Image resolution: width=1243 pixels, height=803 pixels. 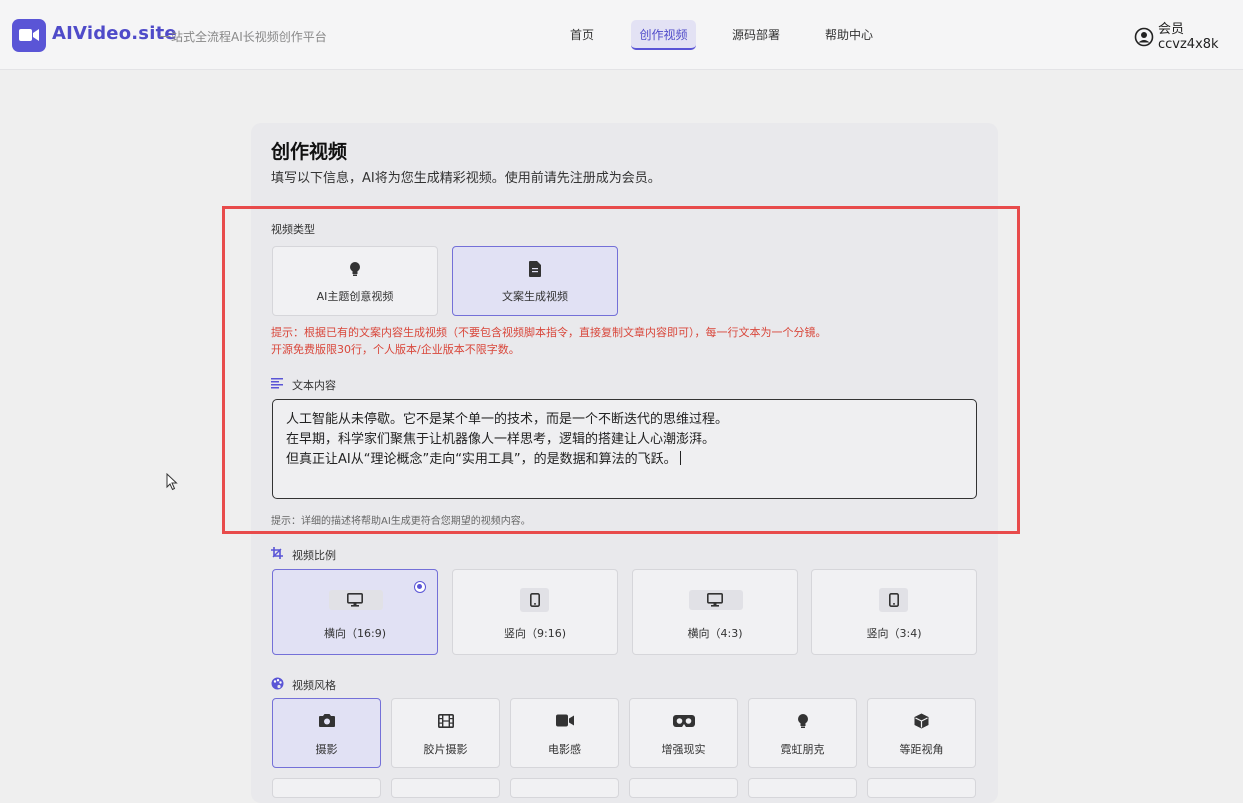 I want to click on video-type-label: 视频类型, so click(x=293, y=229).